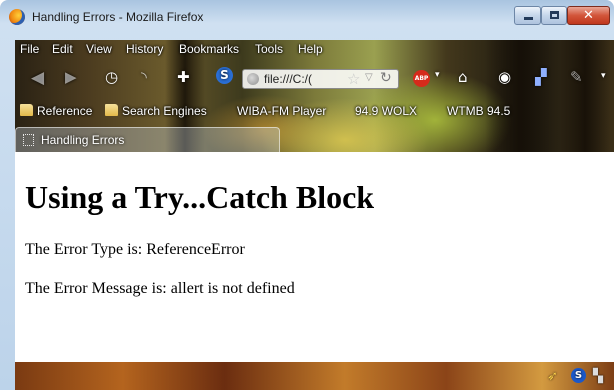 The image size is (614, 390). Describe the element at coordinates (183, 77) in the screenshot. I see `puzzle-icon: ✚` at that location.